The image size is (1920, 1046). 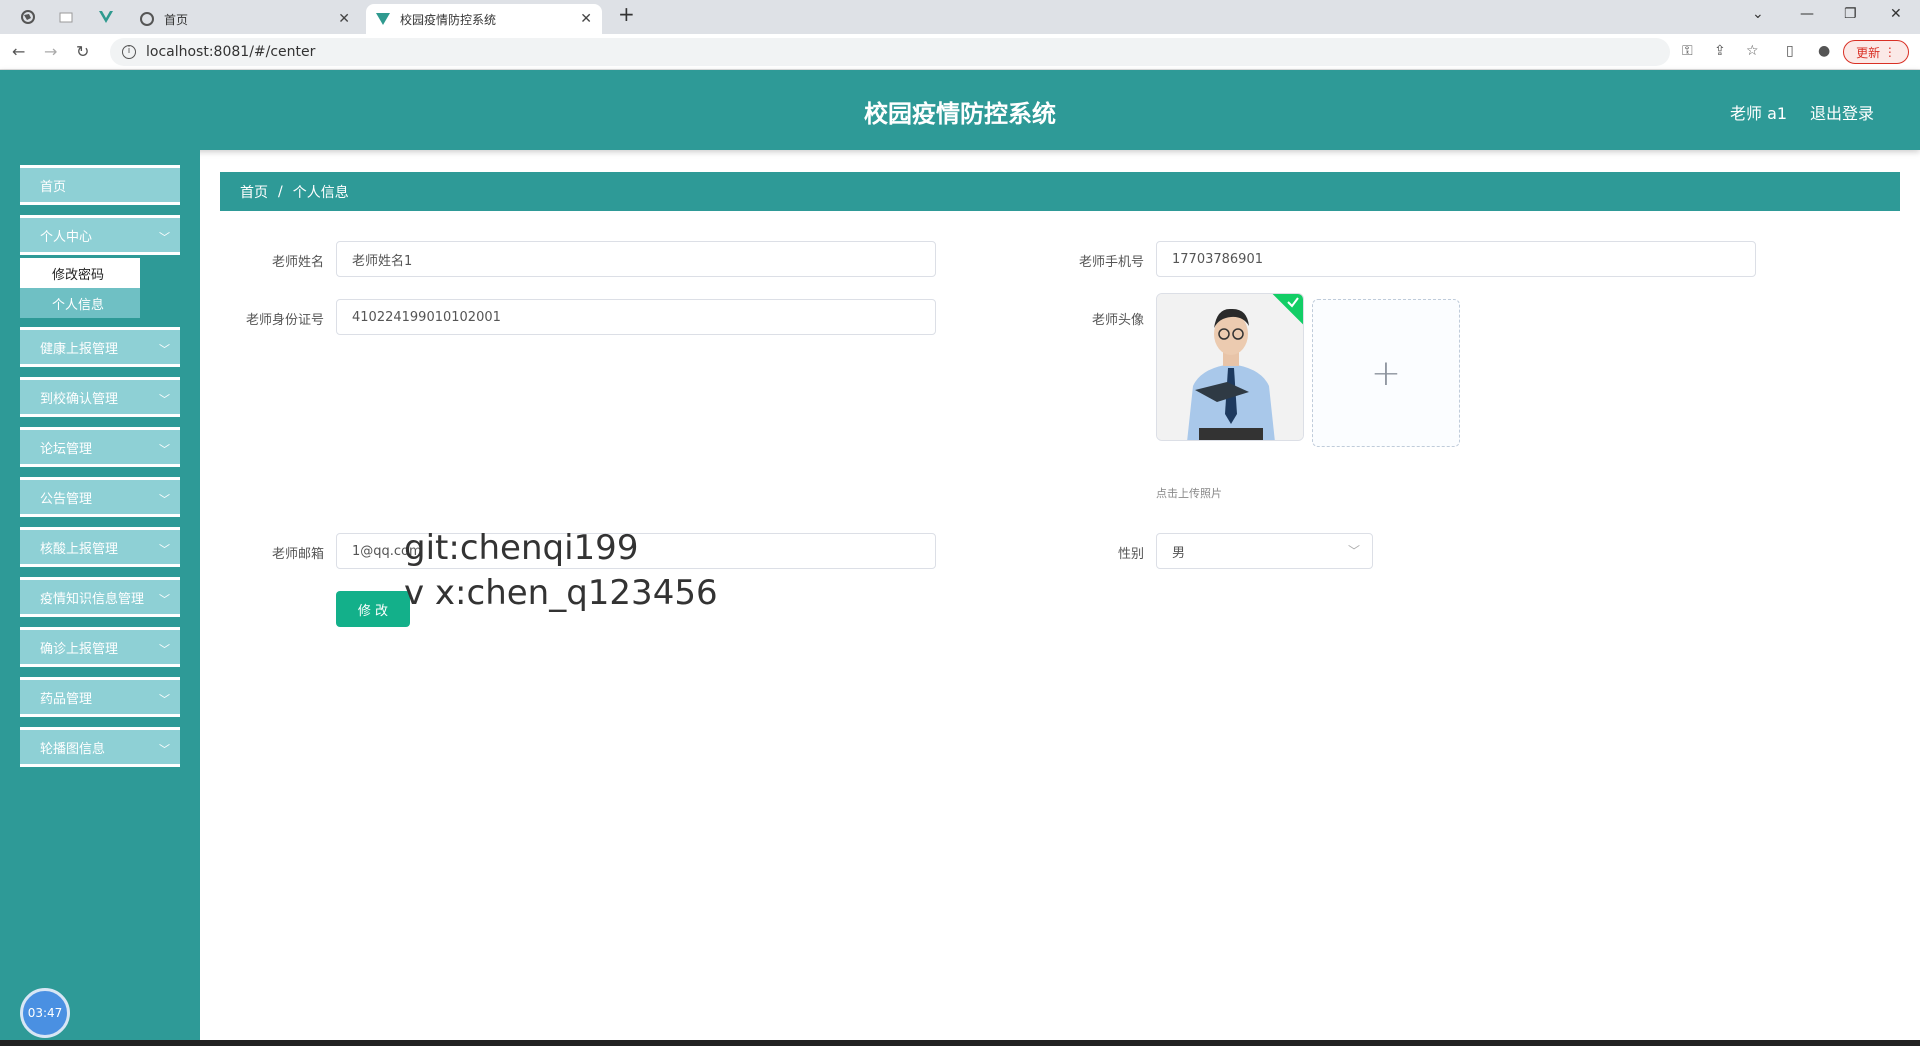 I want to click on sidebar-item-label: 到校确认管理, so click(x=79, y=399).